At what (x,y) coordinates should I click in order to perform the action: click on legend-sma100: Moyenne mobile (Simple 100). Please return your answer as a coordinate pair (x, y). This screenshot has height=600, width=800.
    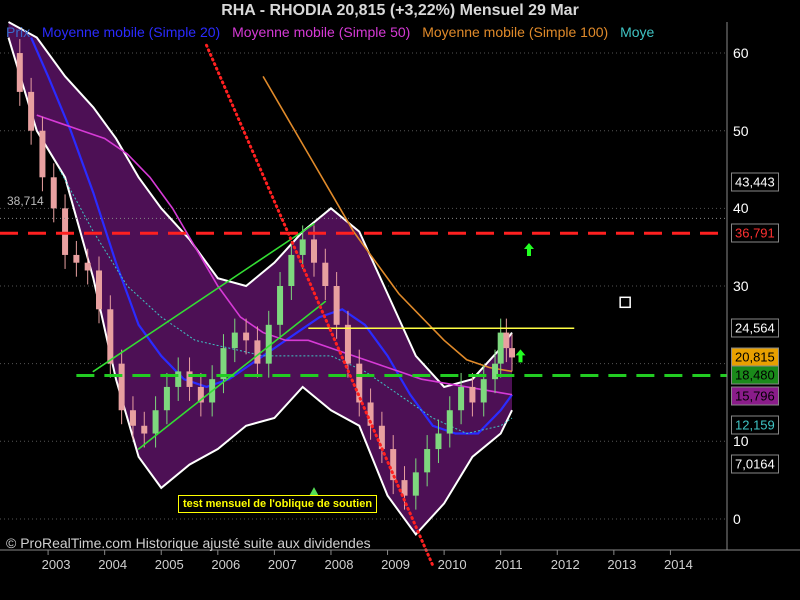
    Looking at the image, I should click on (515, 32).